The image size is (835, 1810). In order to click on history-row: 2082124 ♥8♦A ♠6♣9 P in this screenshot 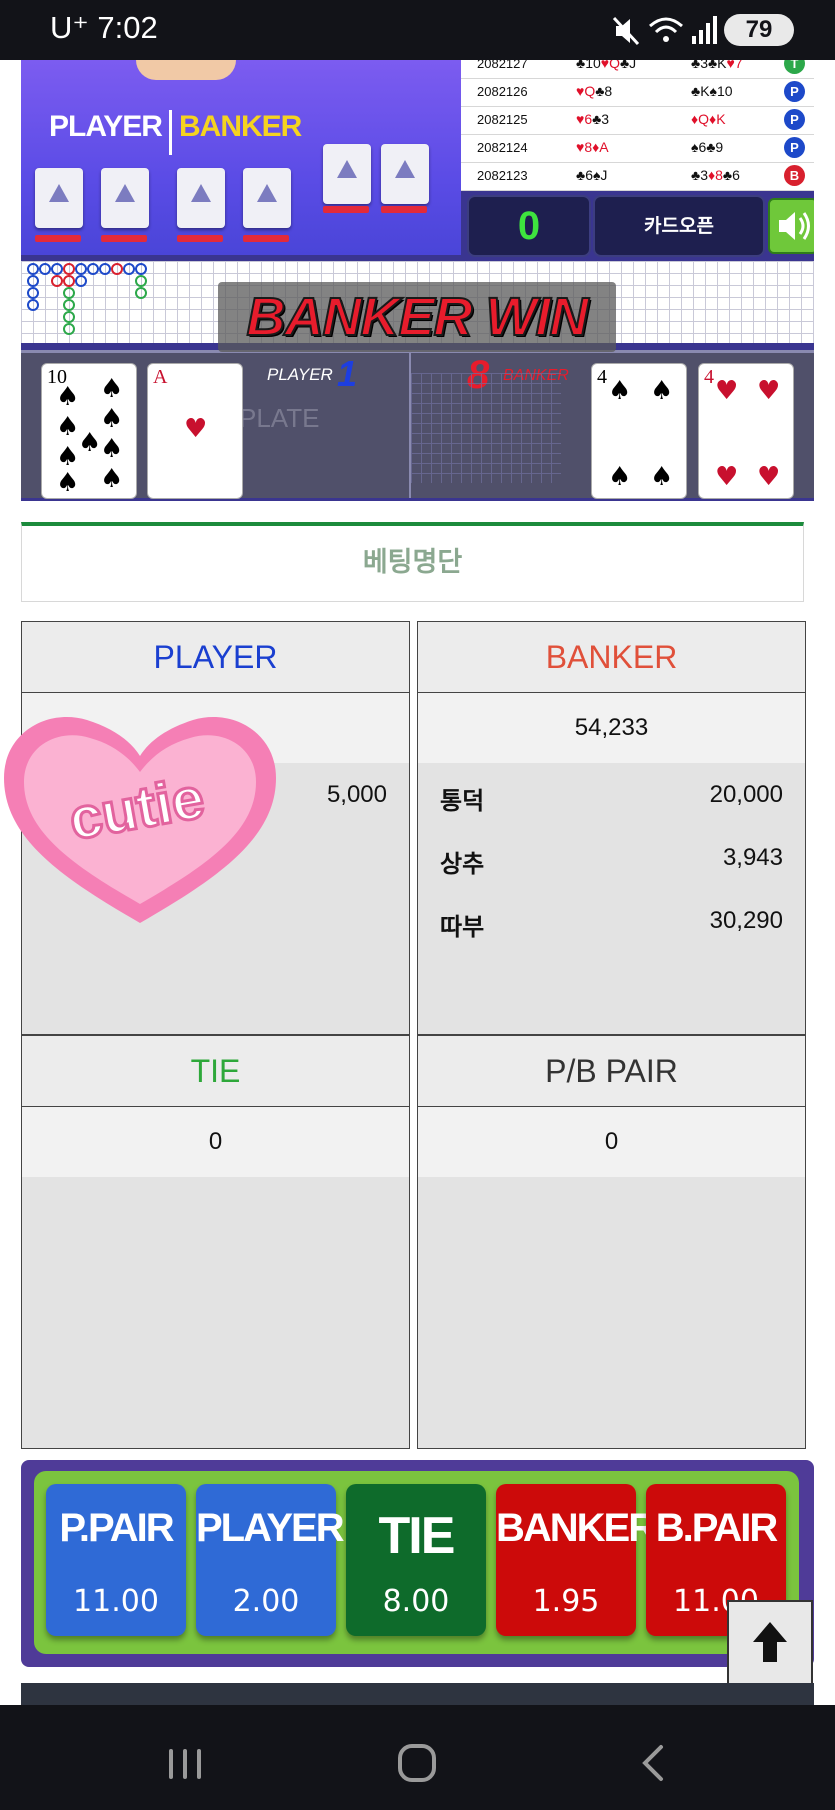, I will do `click(637, 148)`.